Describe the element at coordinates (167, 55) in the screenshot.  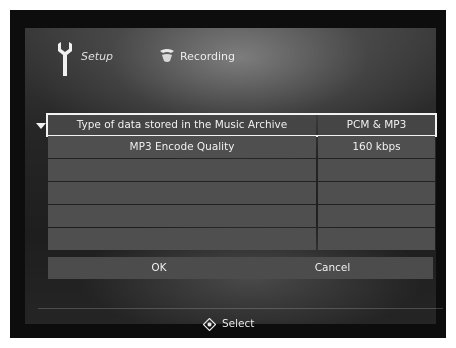
I see `recording-icon` at that location.